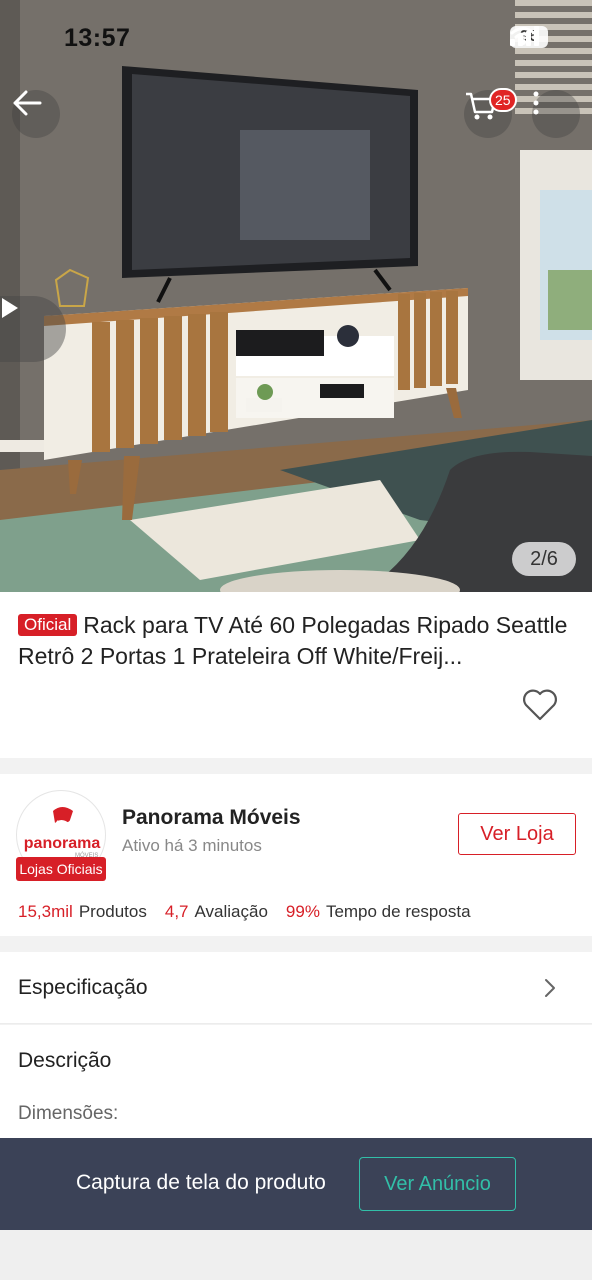 This screenshot has width=592, height=1280. I want to click on status-icons: 36, so click(529, 37).